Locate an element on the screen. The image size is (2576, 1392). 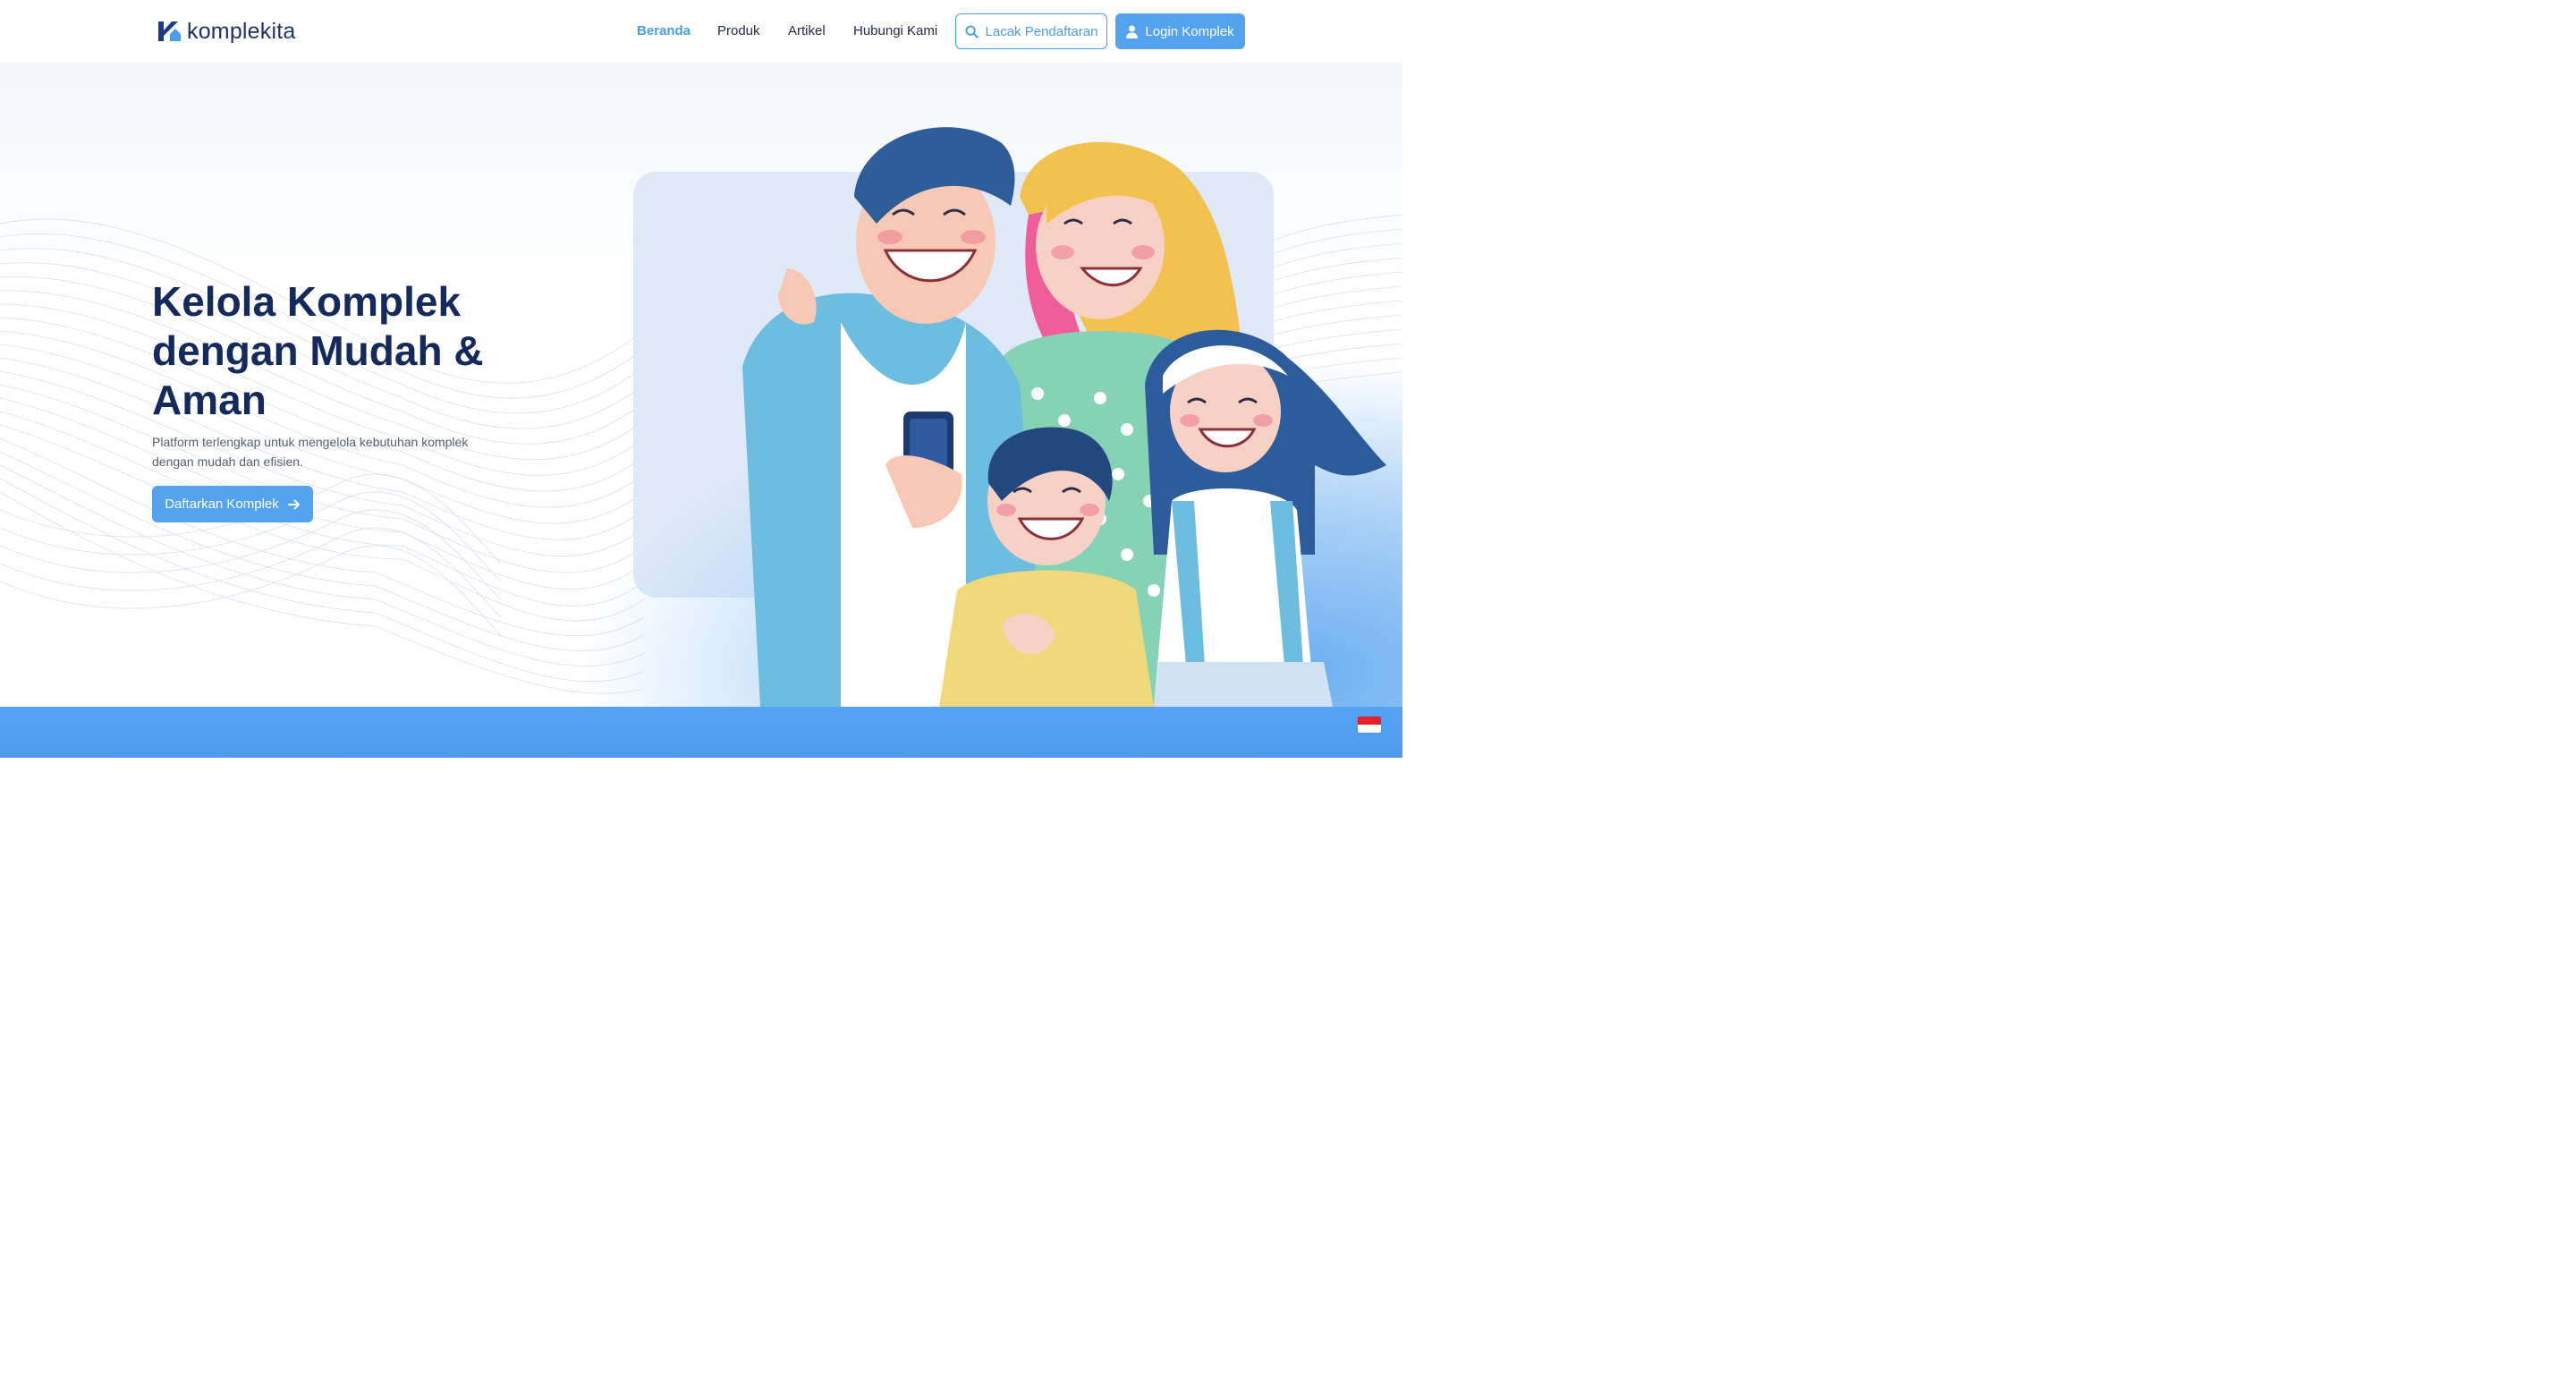
next-section-band is located at coordinates (701, 732).